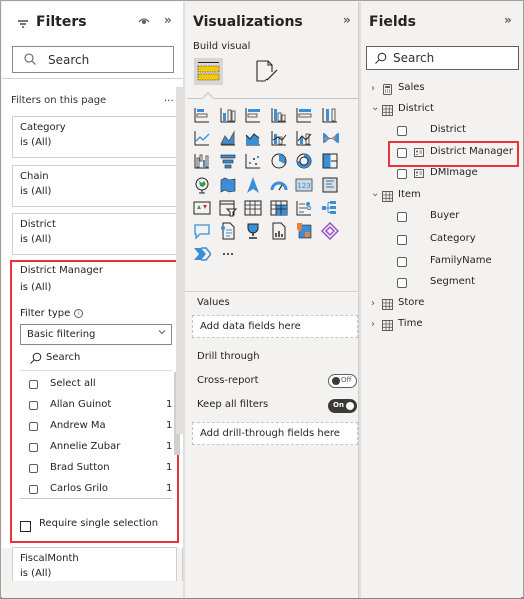  I want to click on kpi-icon, so click(202, 208).